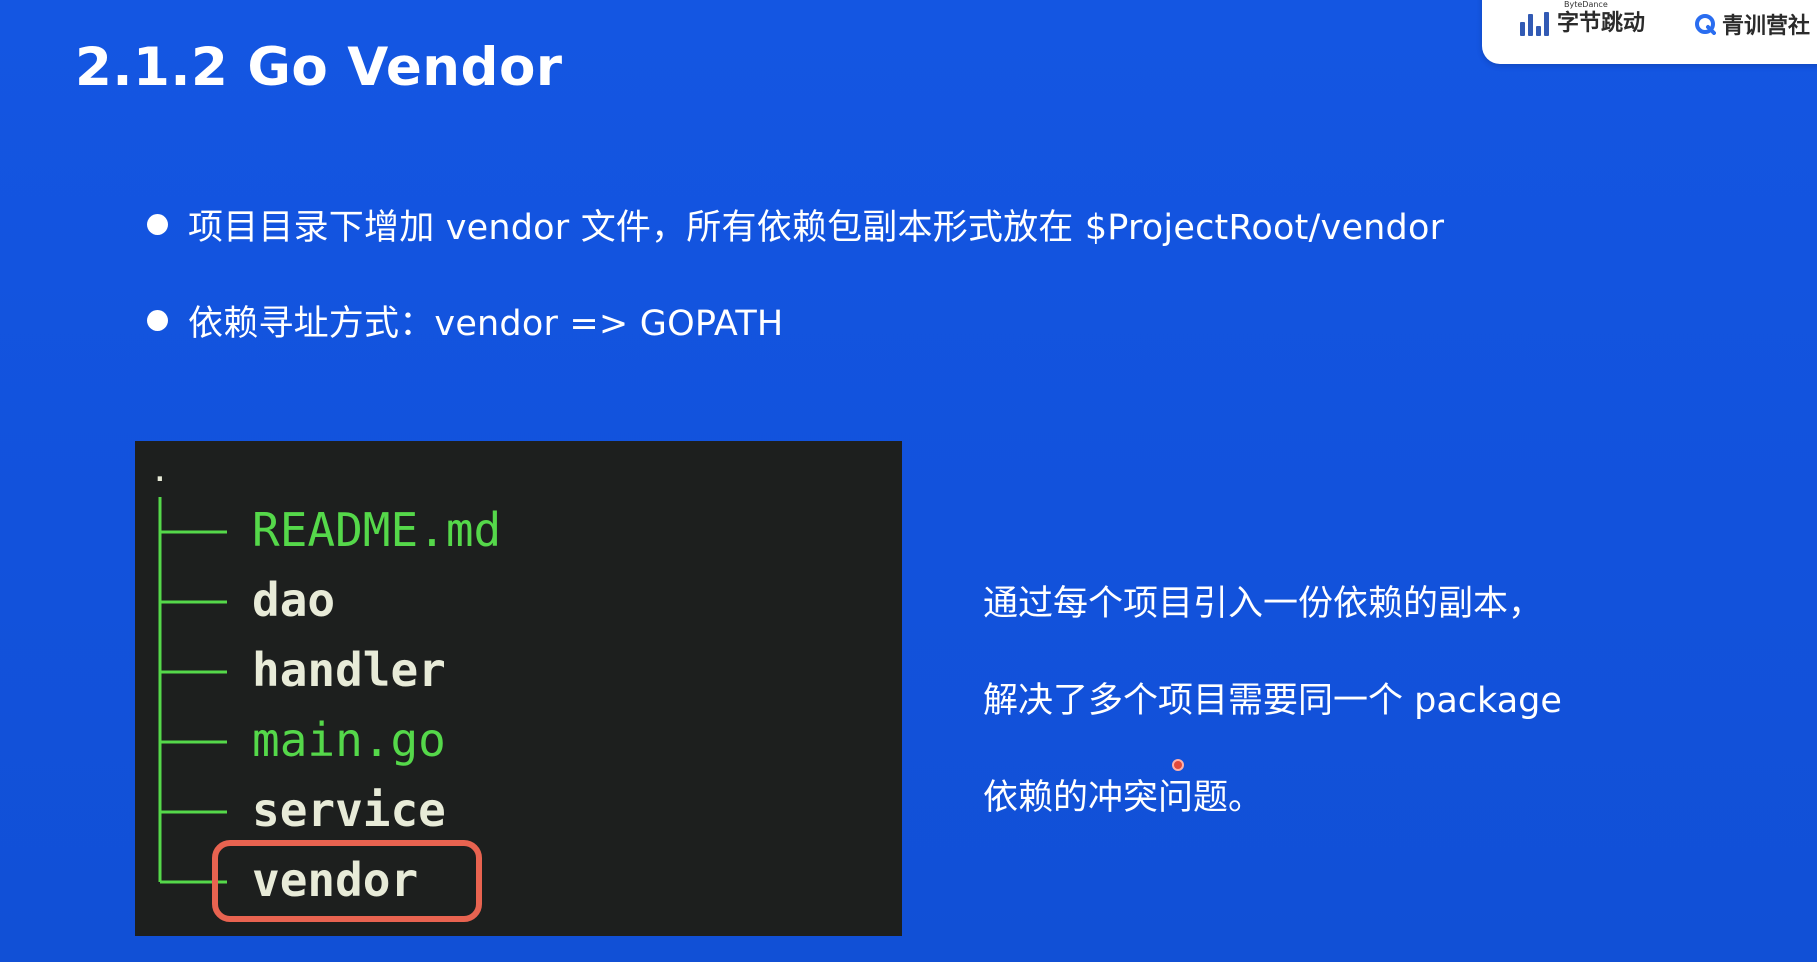 The height and width of the screenshot is (962, 1817). Describe the element at coordinates (1263, 604) in the screenshot. I see `note-line: 通过每个项目引入一份依赖的副本，` at that location.